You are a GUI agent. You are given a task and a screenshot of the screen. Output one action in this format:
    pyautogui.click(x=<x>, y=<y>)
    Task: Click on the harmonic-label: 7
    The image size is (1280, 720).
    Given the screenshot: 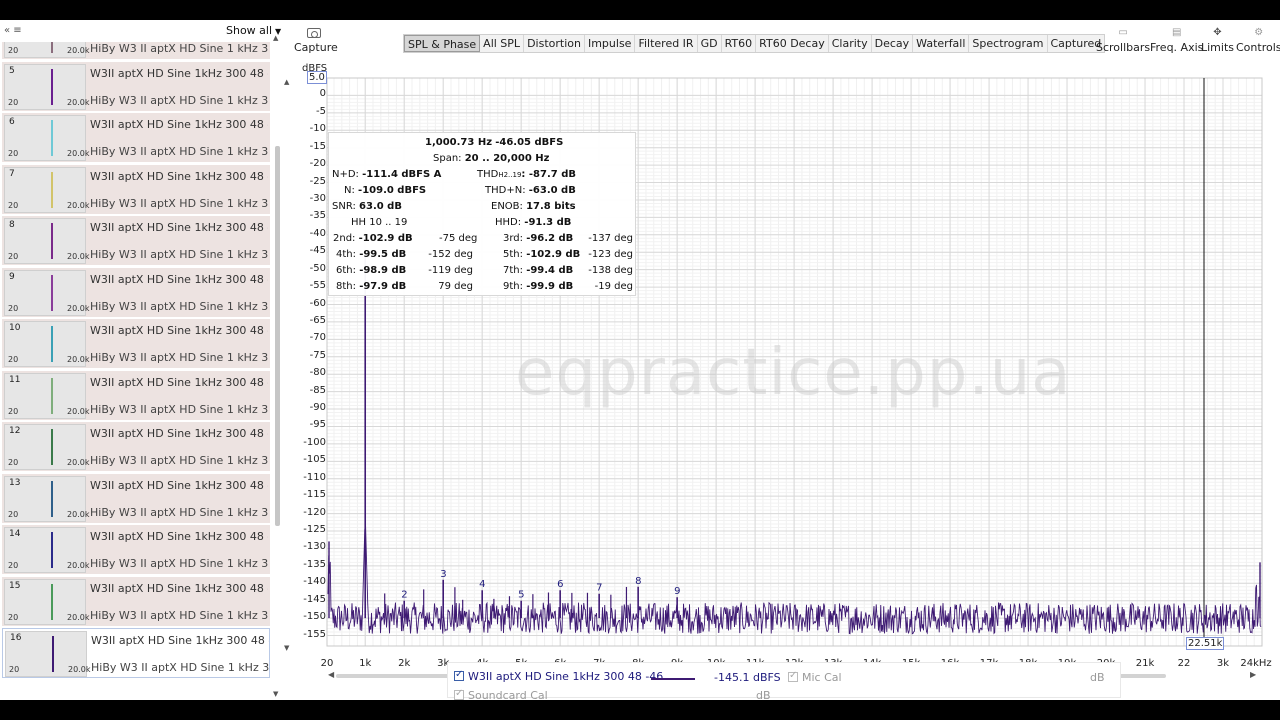 What is the action you would take?
    pyautogui.click(x=599, y=588)
    